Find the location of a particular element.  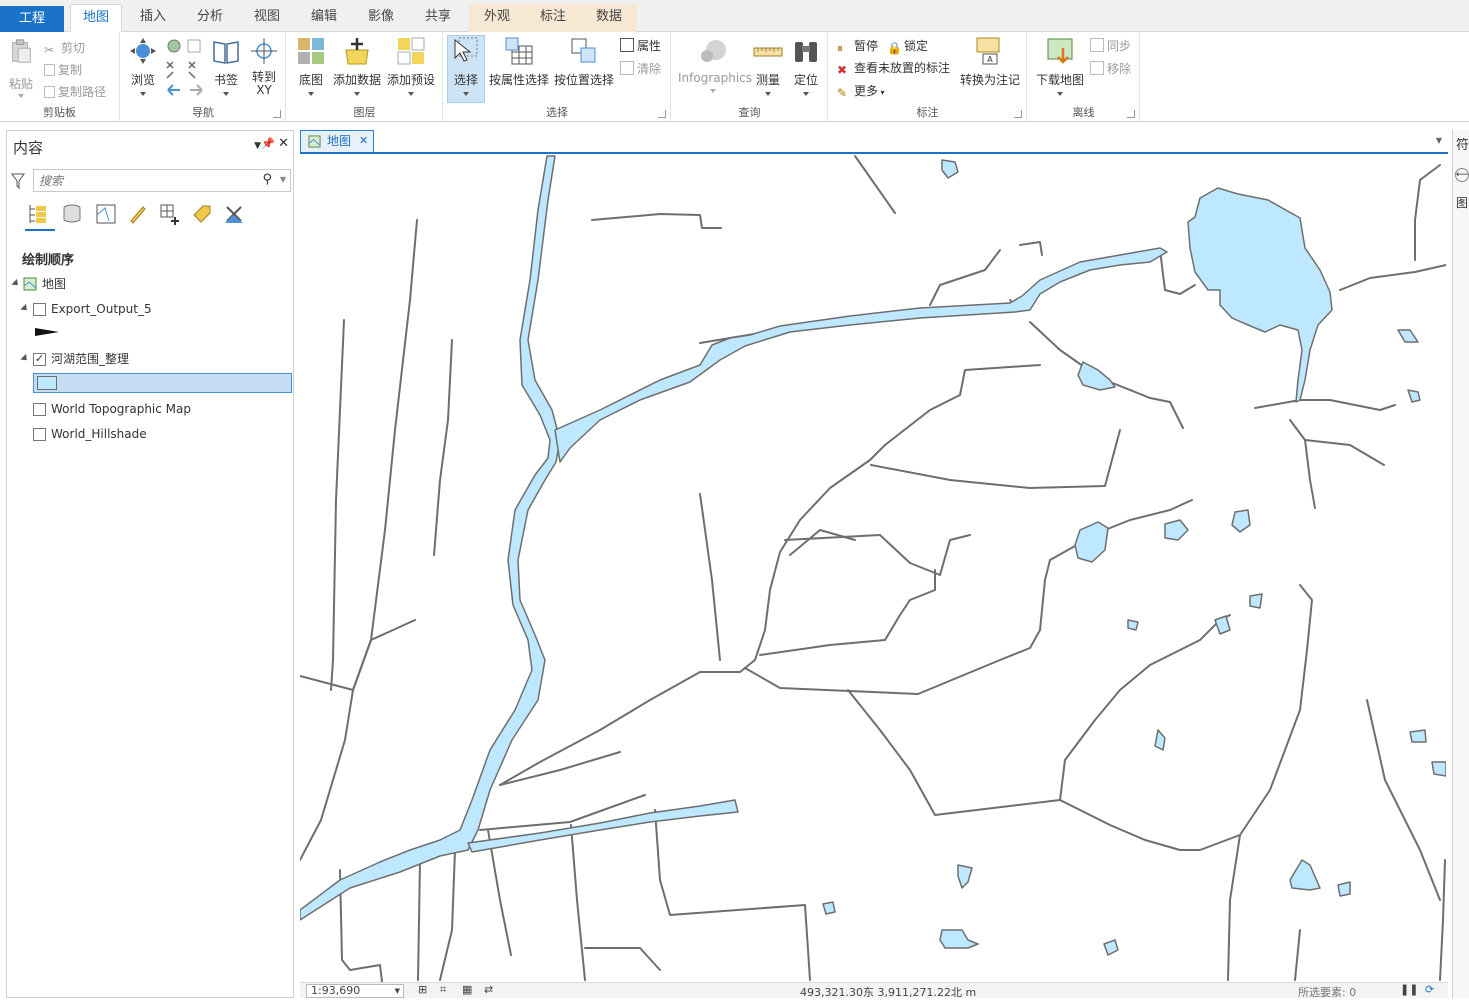

polygon-symbol-row is located at coordinates (162, 383).